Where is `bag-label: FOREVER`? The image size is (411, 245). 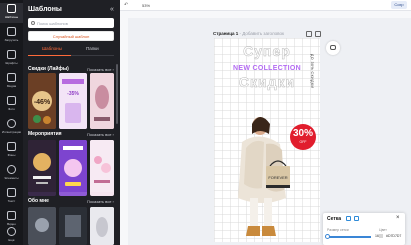 bag-label: FOREVER is located at coordinates (277, 177).